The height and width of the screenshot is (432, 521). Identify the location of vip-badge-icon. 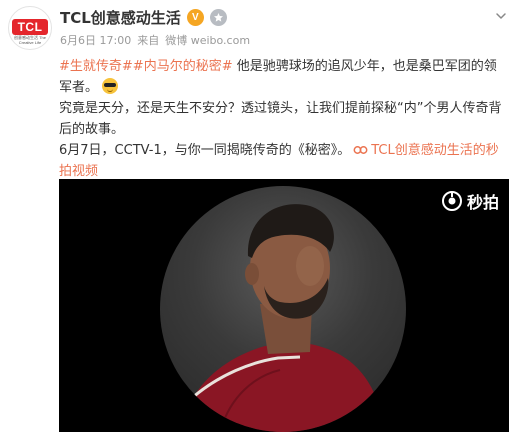
(218, 17).